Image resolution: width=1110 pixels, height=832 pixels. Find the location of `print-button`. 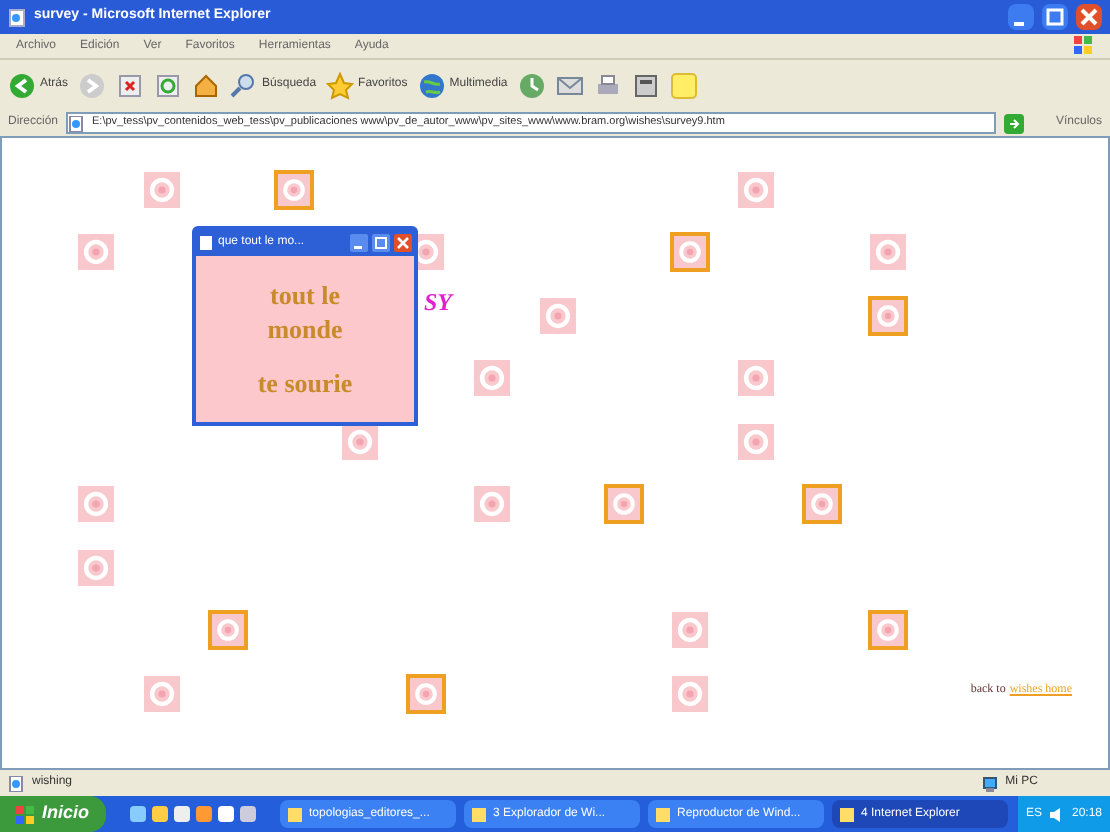

print-button is located at coordinates (607, 85).